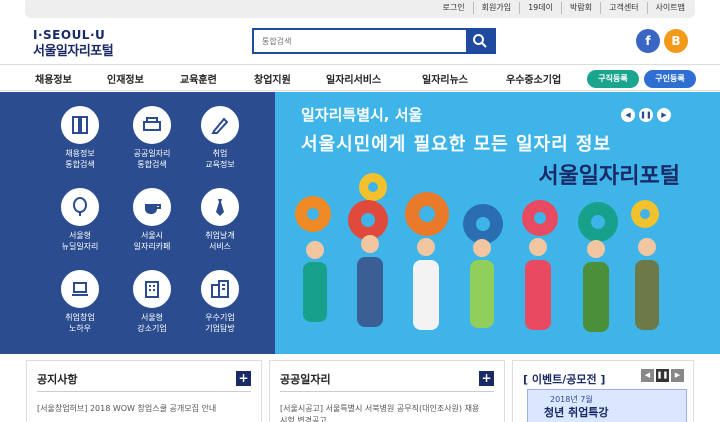 The image size is (720, 422). I want to click on events-next-button: ▶, so click(677, 375).